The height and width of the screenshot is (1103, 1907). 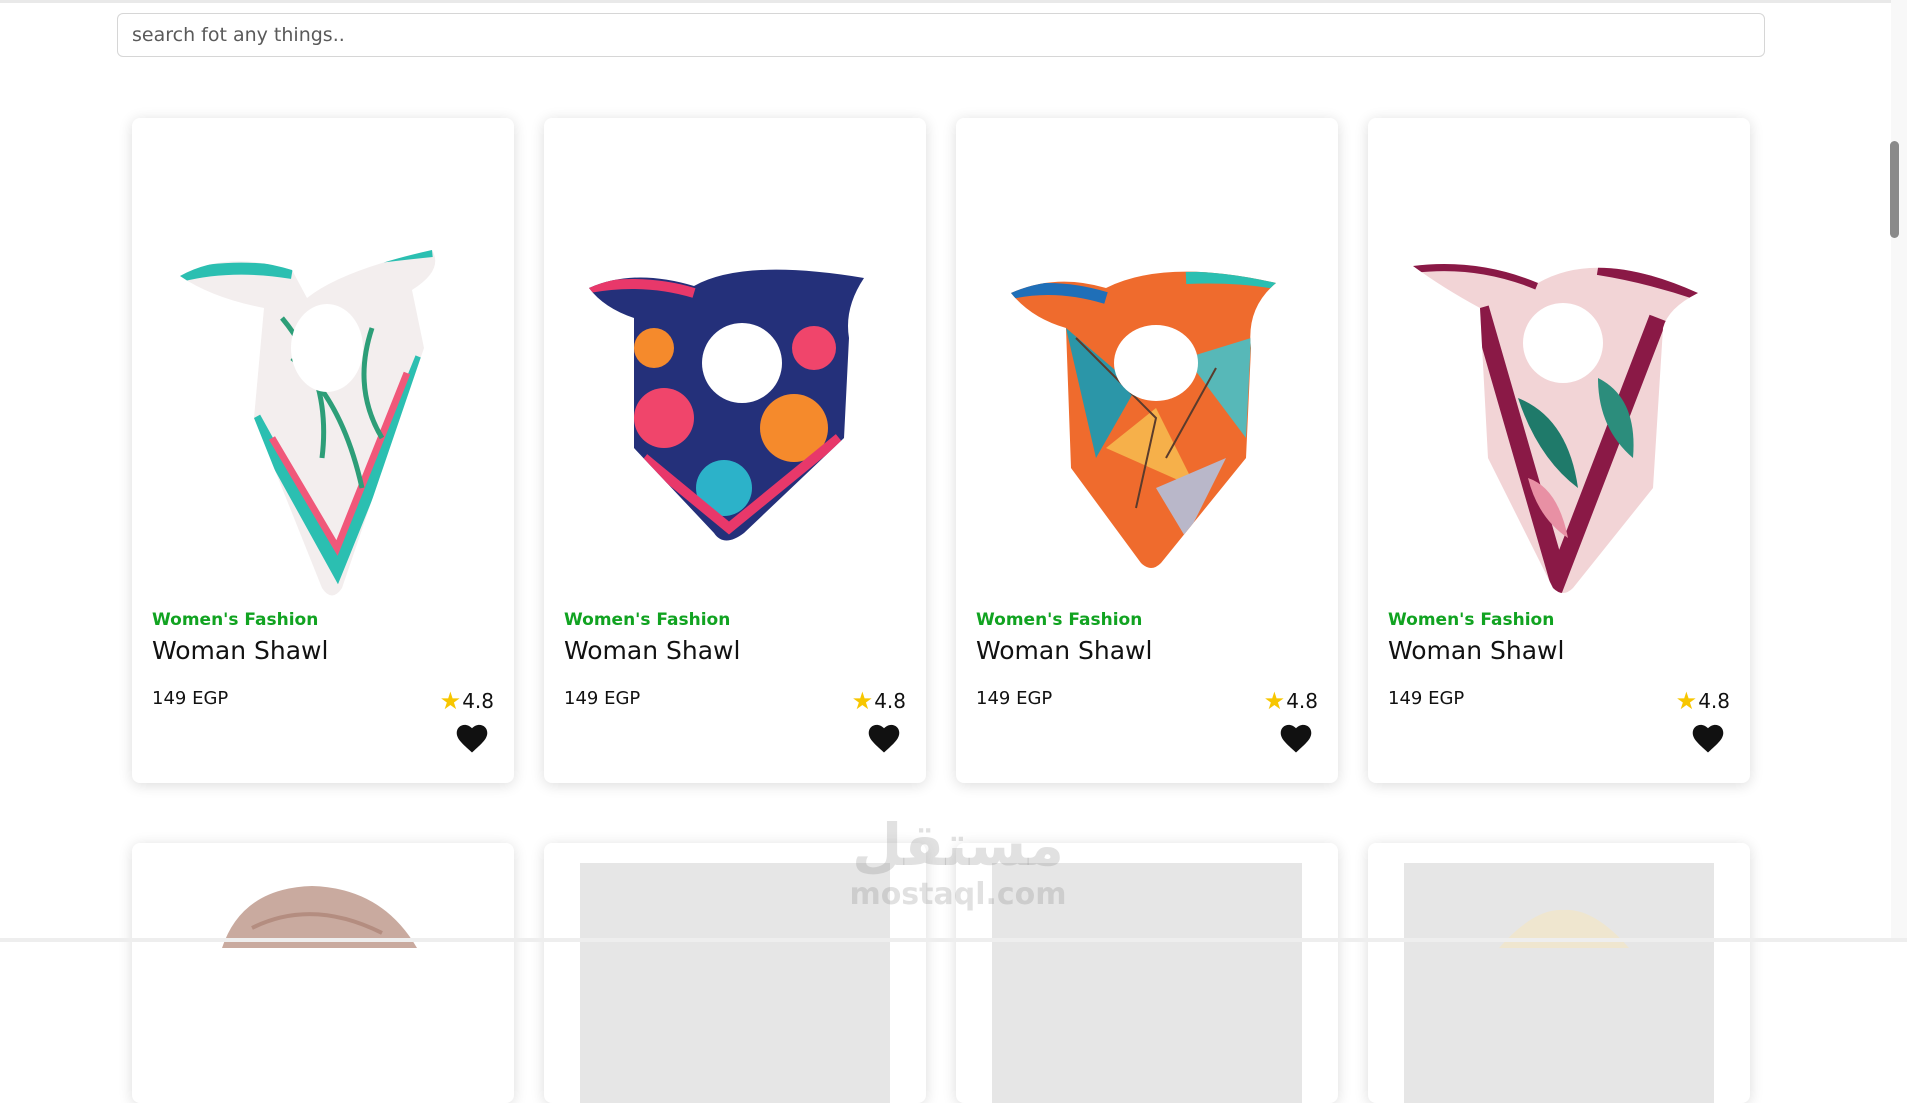 What do you see at coordinates (1894, 189) in the screenshot?
I see `scrollbar-thumb` at bounding box center [1894, 189].